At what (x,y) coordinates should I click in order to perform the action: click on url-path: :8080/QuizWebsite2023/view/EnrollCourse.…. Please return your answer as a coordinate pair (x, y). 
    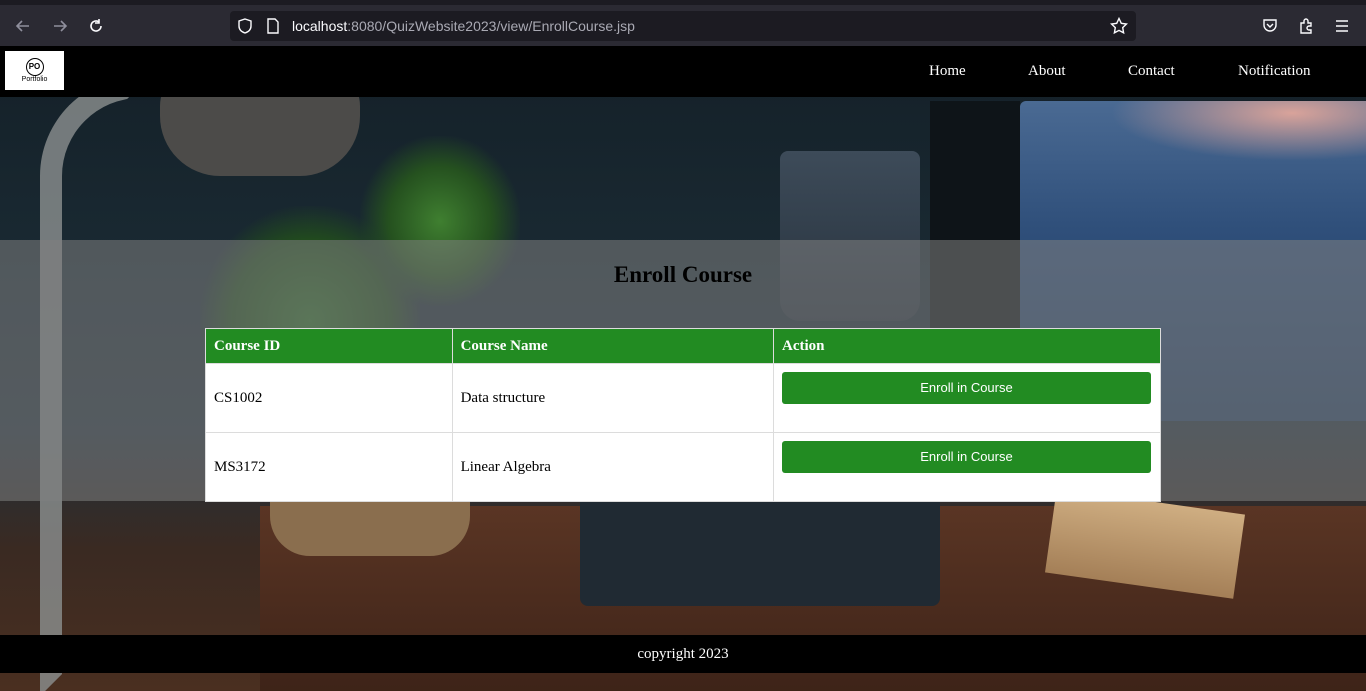
    Looking at the image, I should click on (491, 26).